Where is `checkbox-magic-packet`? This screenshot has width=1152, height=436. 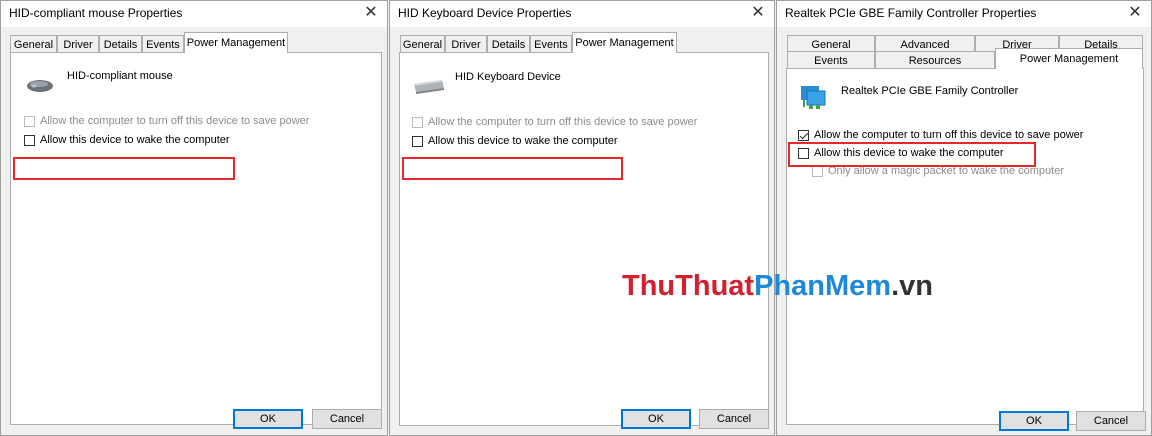
checkbox-magic-packet is located at coordinates (817, 171).